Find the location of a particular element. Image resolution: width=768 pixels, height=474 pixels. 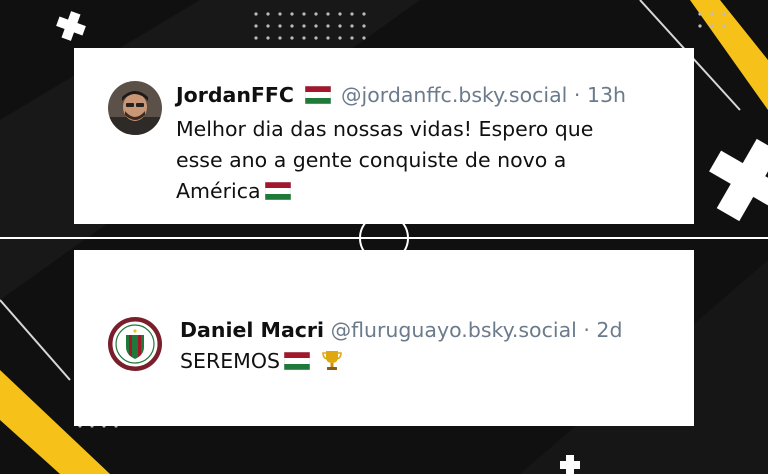

post-header: JordanFFC @jordanffc.bsky.social · 13h is located at coordinates (401, 95).